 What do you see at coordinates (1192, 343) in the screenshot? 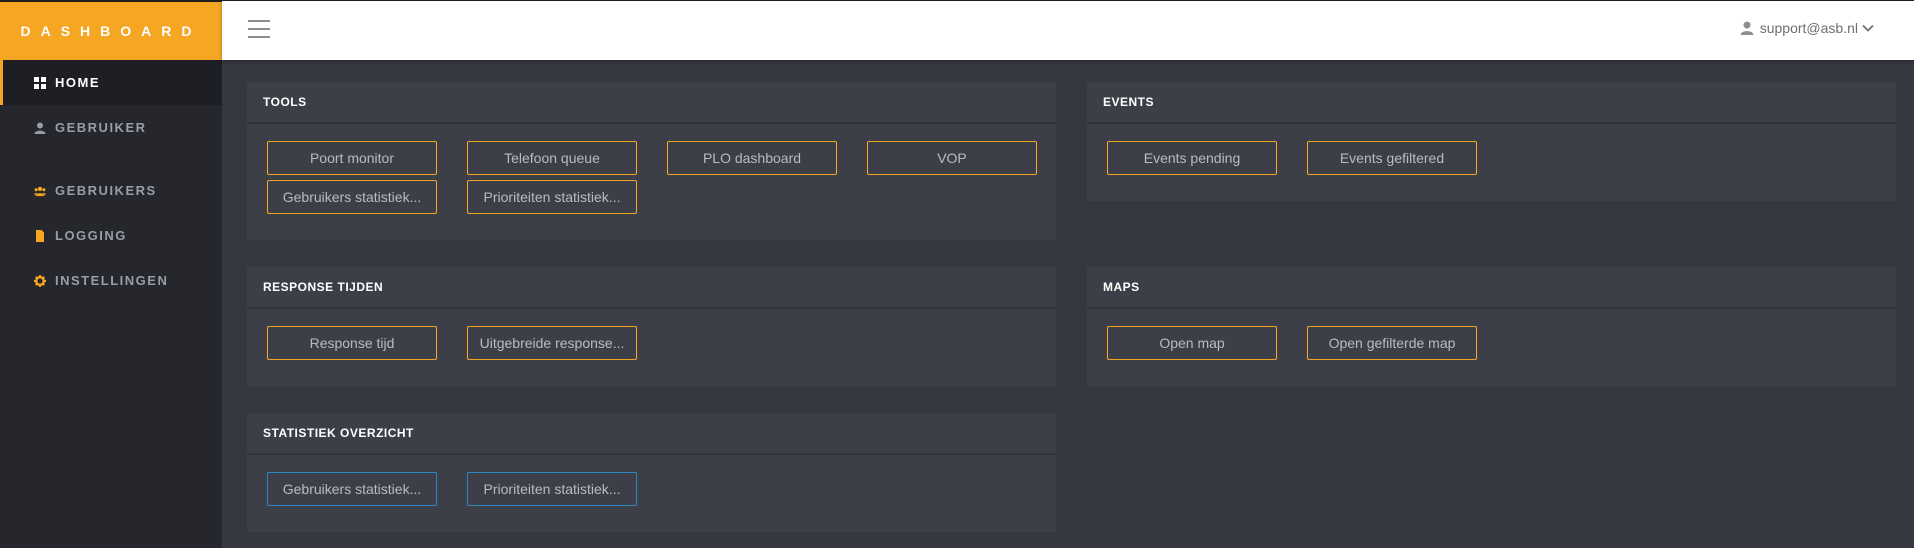
I see `open-map-button: Open map` at bounding box center [1192, 343].